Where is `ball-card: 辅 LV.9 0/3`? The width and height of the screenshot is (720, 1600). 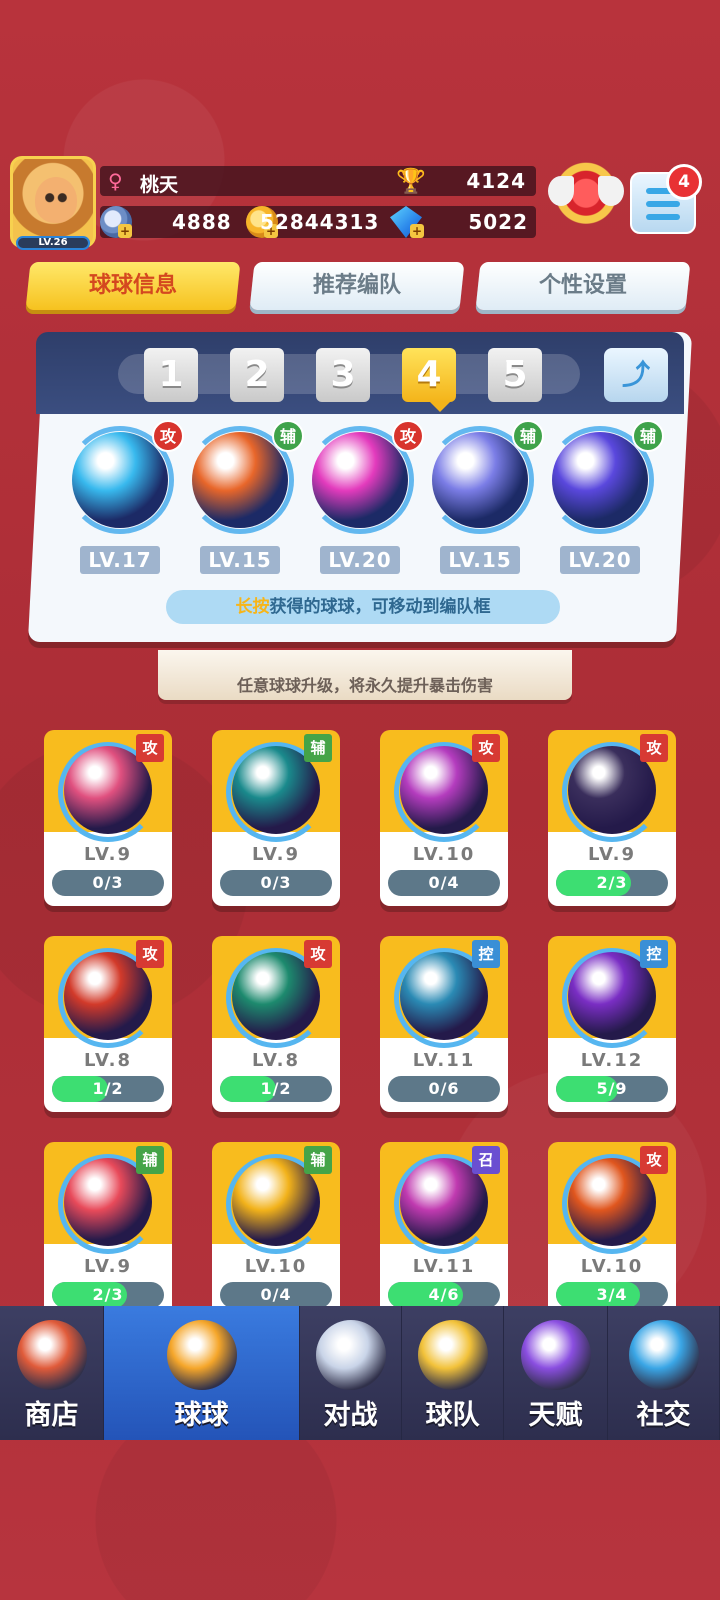
ball-card: 辅 LV.9 0/3 is located at coordinates (276, 818).